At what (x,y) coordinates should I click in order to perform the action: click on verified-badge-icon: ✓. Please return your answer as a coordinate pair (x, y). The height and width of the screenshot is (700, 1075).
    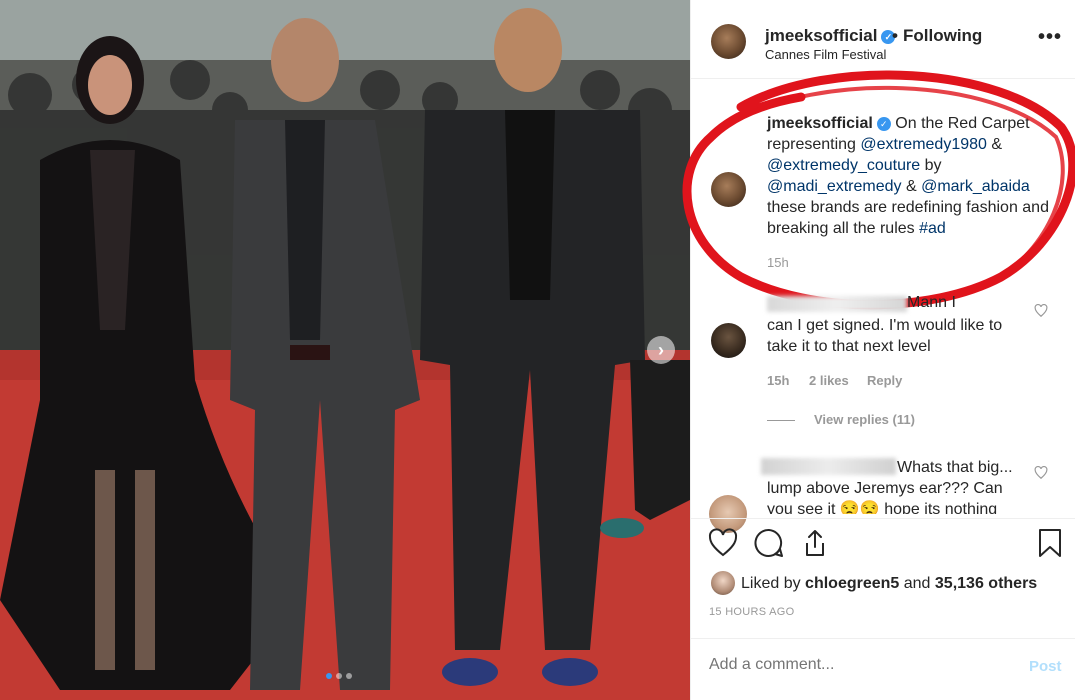
    Looking at the image, I should click on (883, 124).